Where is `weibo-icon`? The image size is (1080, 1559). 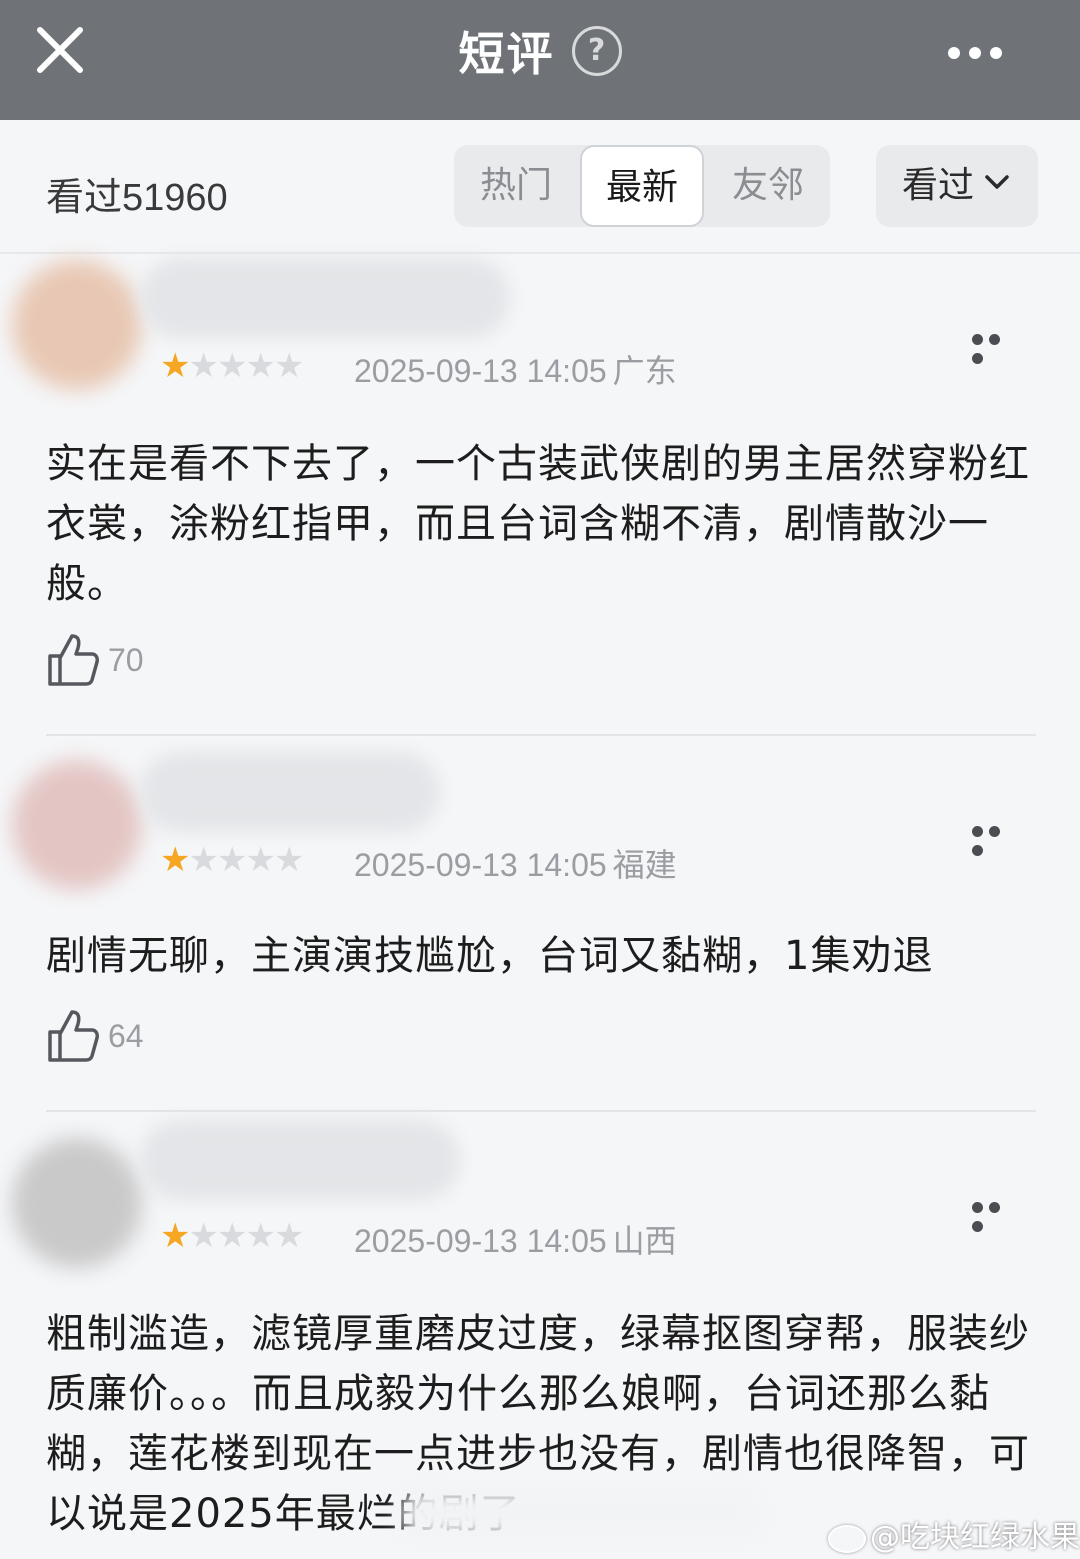
weibo-icon is located at coordinates (847, 1538).